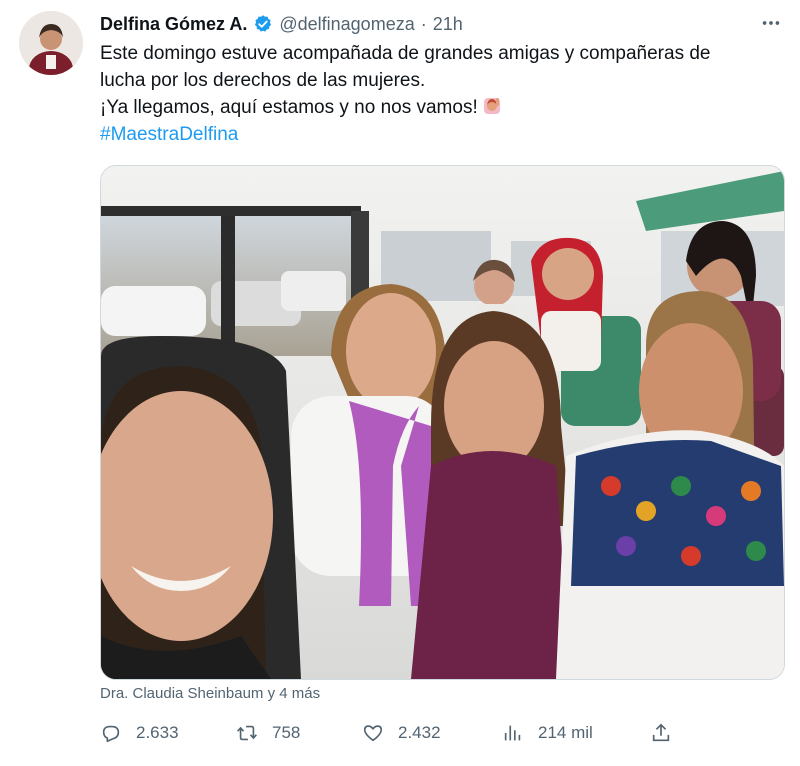 The width and height of the screenshot is (800, 766). I want to click on author-name: Delfina Gómez A., so click(173, 24).